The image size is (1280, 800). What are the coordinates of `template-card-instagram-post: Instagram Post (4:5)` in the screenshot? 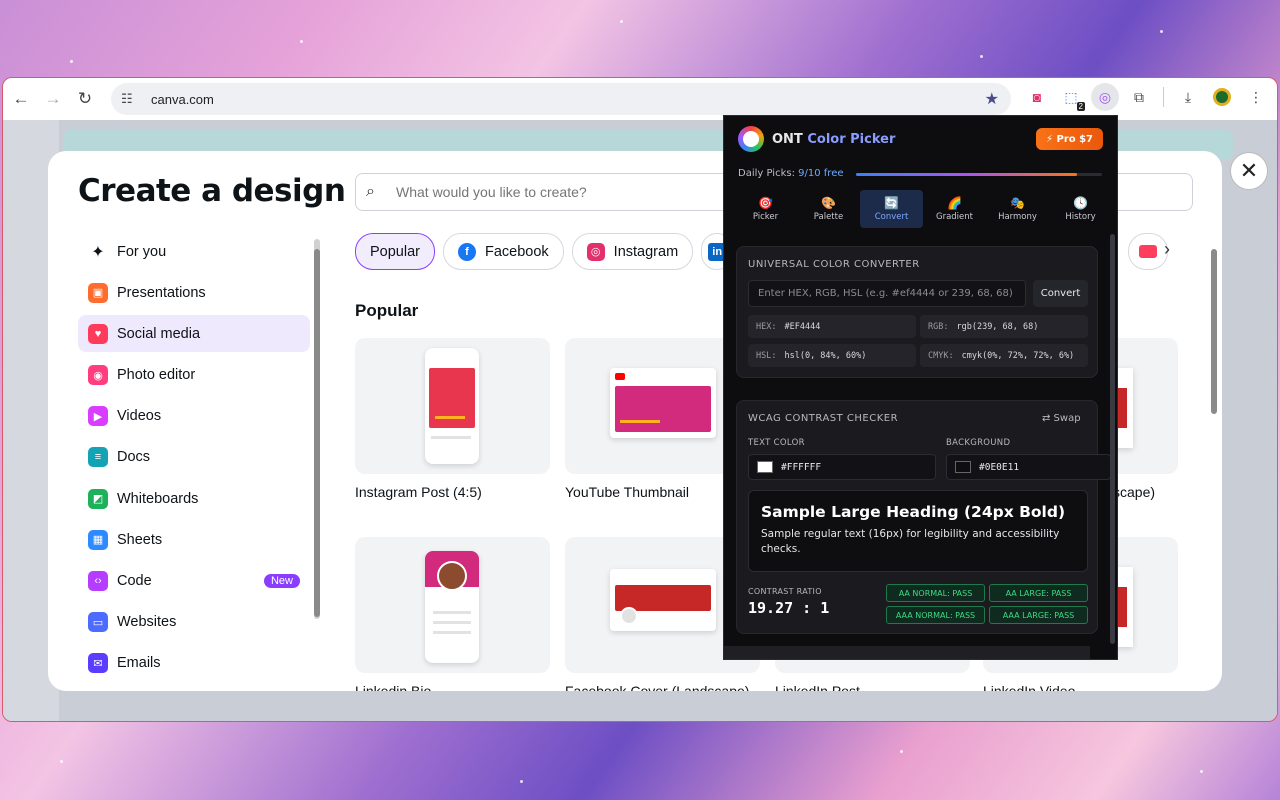 It's located at (452, 419).